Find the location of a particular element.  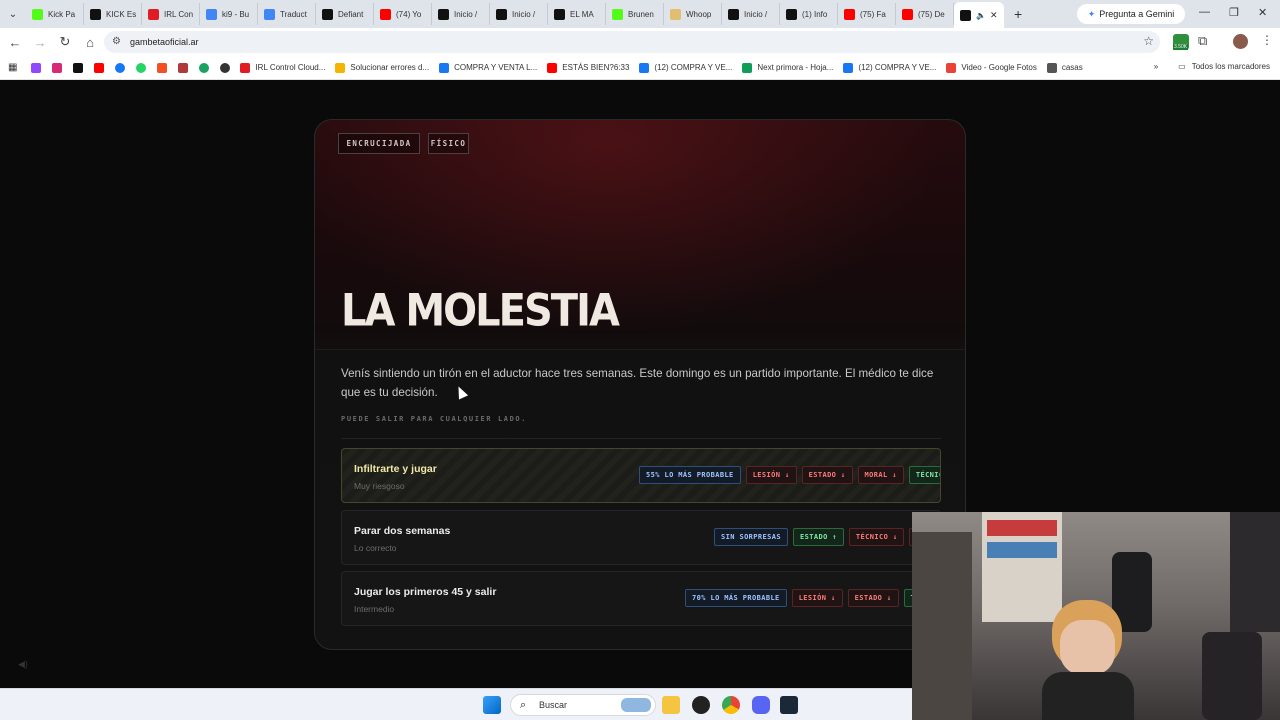

close-tab-icon: ✕ is located at coordinates (994, 15).